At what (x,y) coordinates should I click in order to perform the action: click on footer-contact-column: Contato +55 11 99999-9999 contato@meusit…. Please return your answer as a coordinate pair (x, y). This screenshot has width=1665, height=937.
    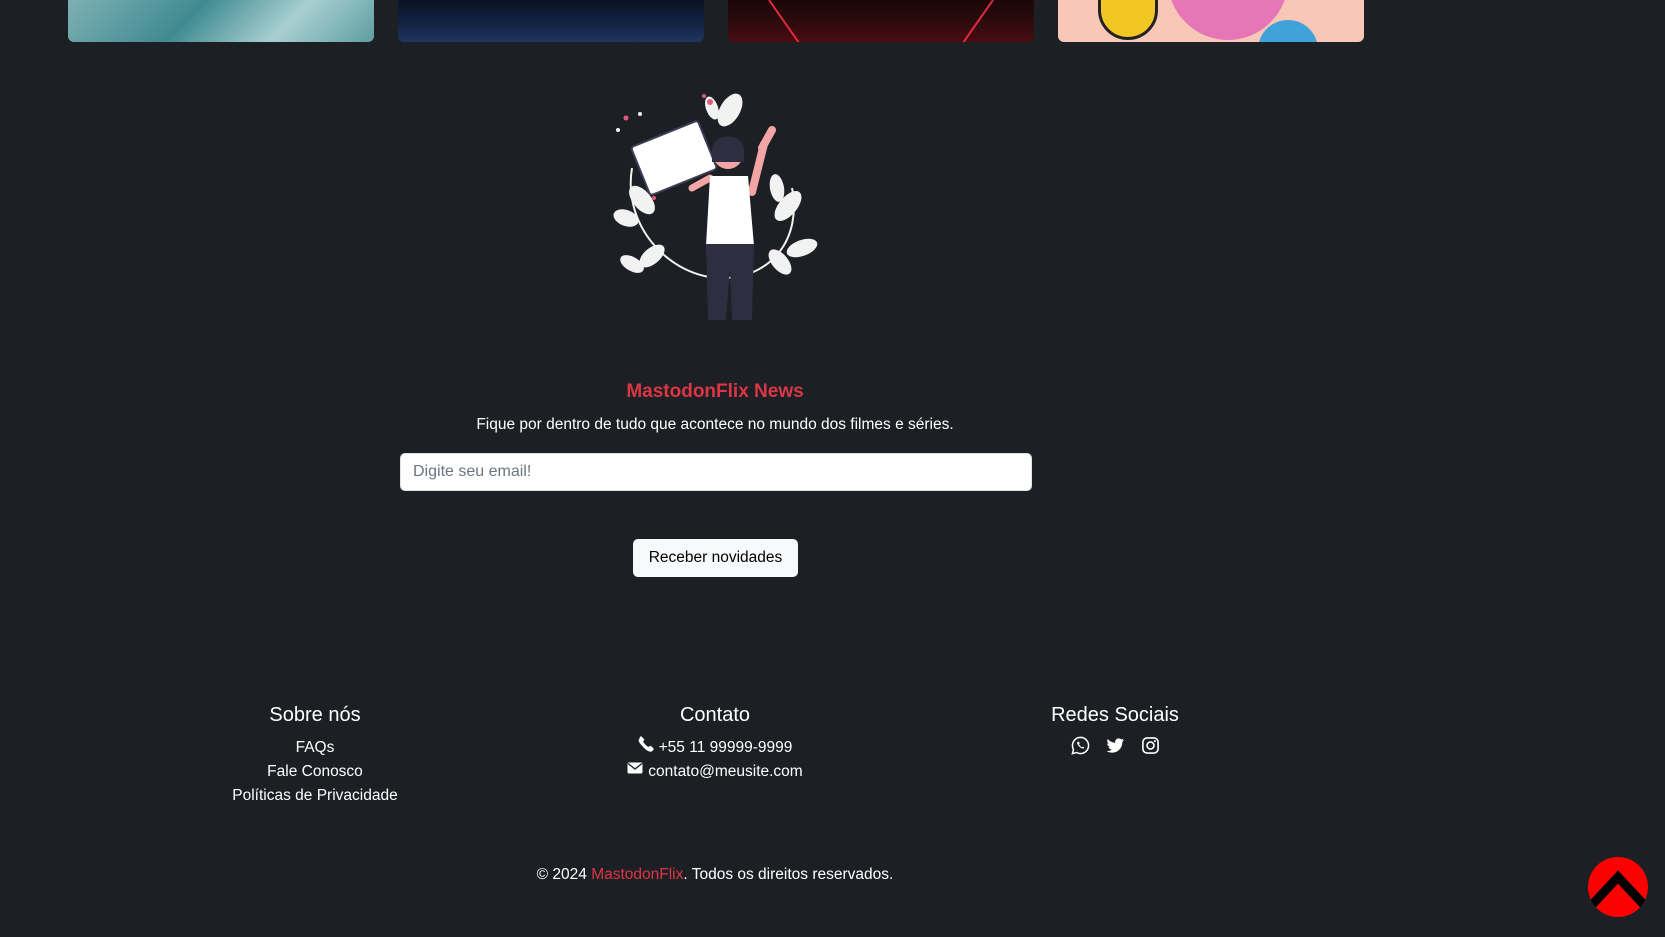
    Looking at the image, I should click on (715, 744).